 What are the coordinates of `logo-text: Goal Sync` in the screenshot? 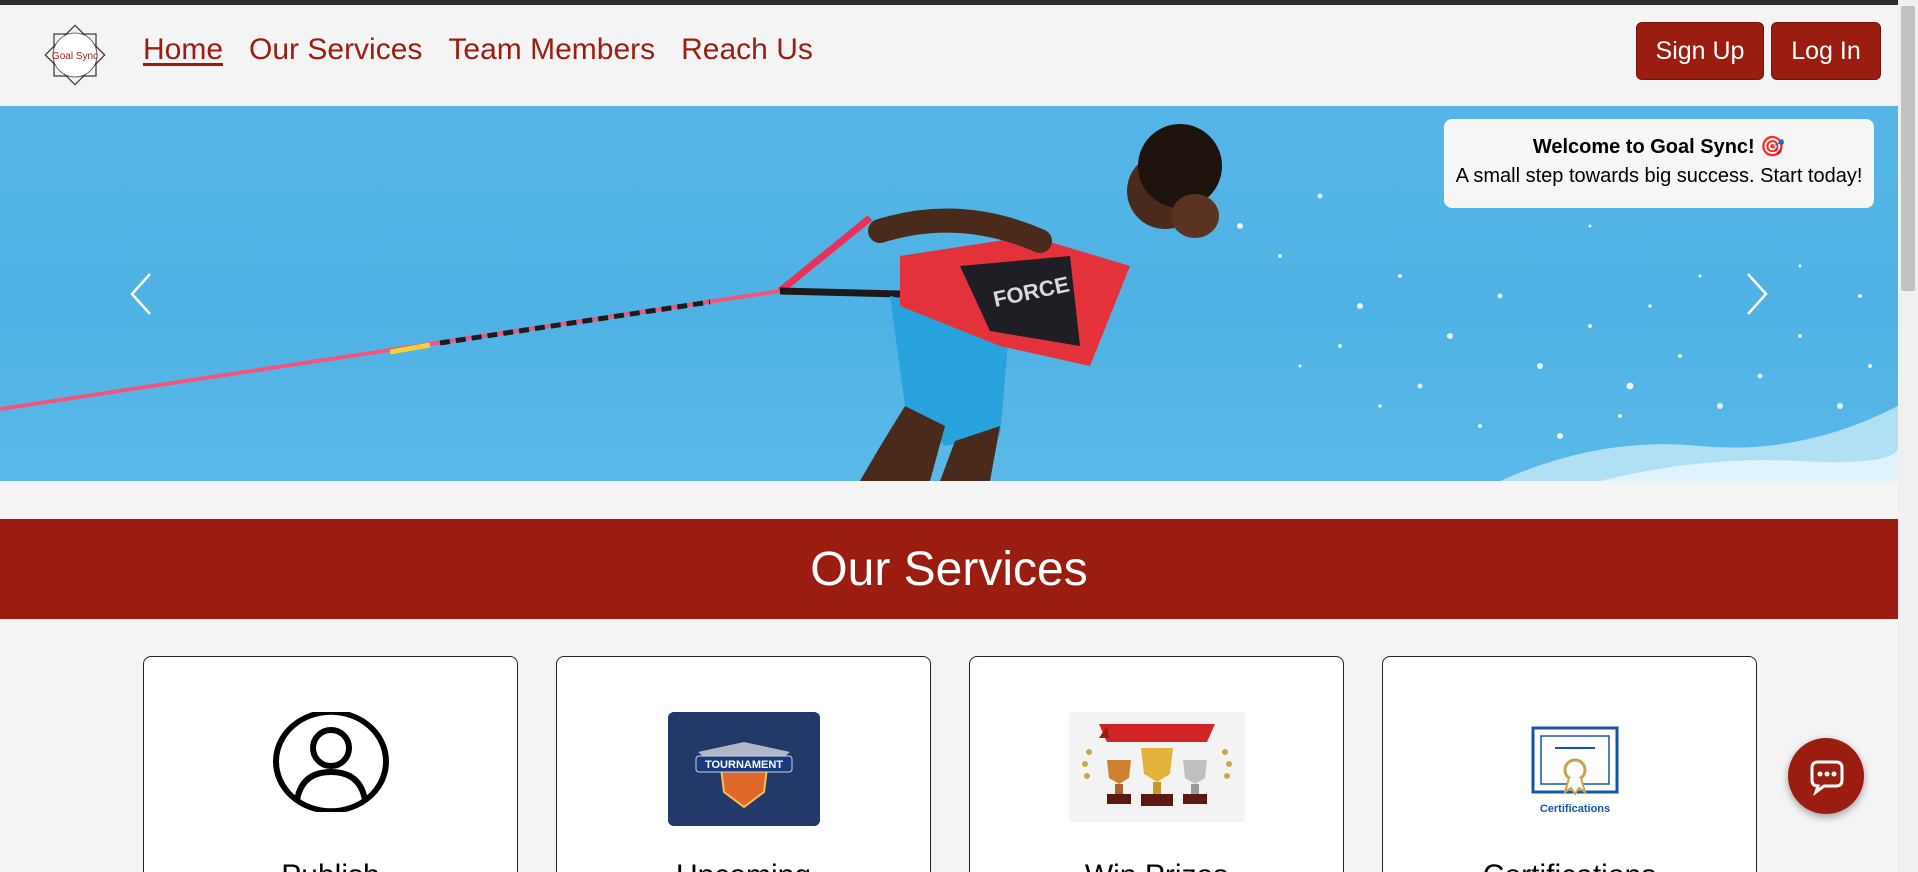 It's located at (75, 56).